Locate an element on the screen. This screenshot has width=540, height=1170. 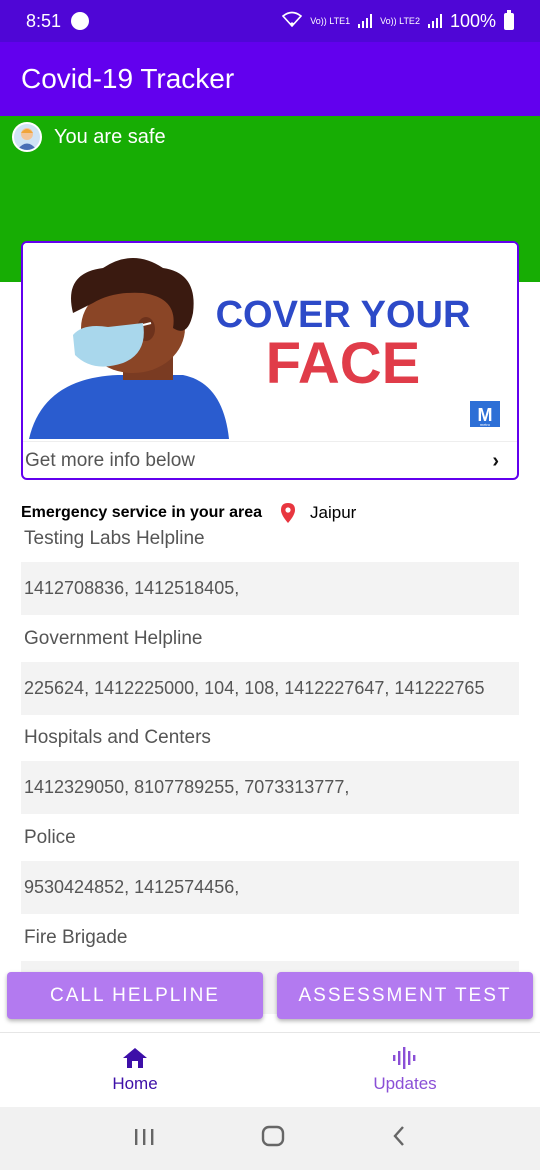
app-title: Covid-19 Tracker is located at coordinates (128, 78).